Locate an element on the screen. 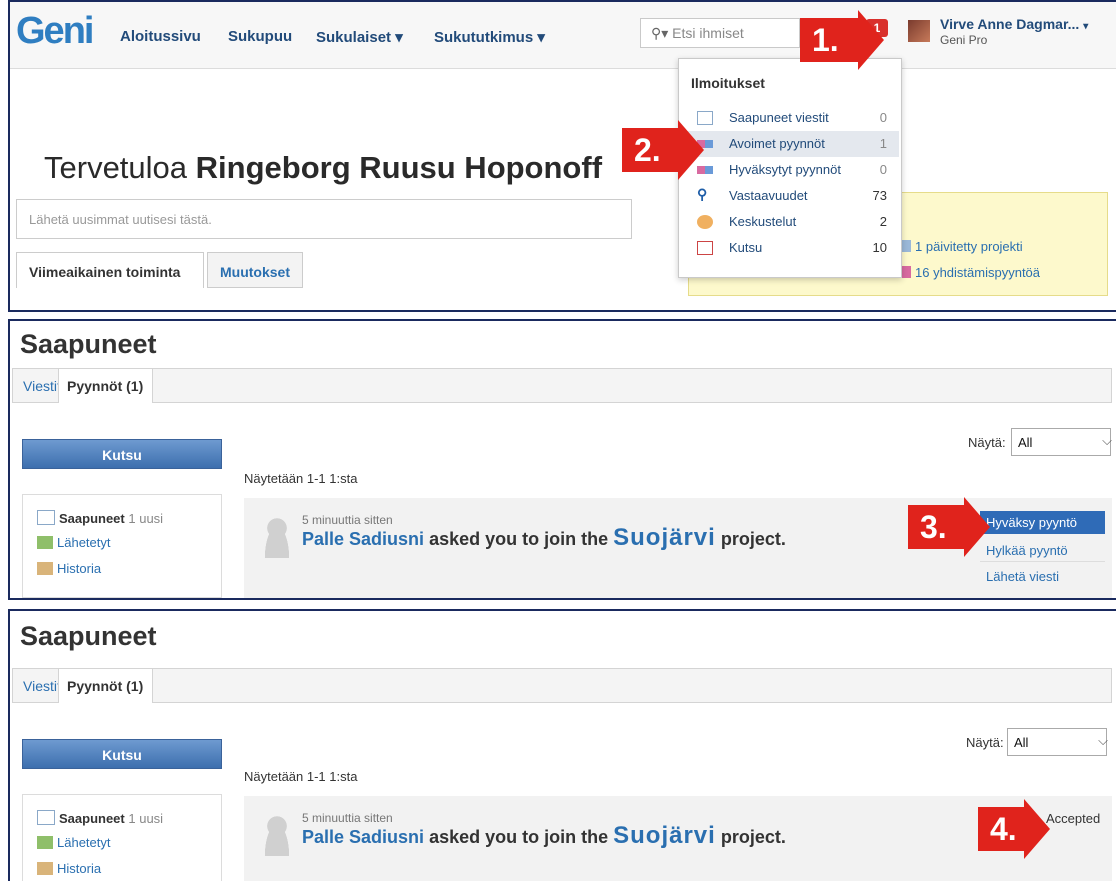 The image size is (1116, 881). notif-item-messages: Saapuneet viestit 0 is located at coordinates (789, 118).